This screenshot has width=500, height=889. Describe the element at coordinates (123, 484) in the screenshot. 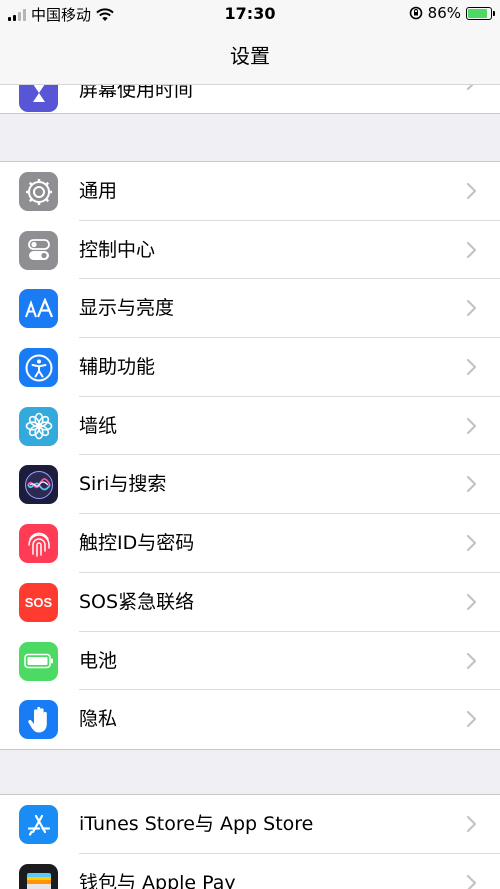

I see `settings-row-label: Siri与搜索` at that location.